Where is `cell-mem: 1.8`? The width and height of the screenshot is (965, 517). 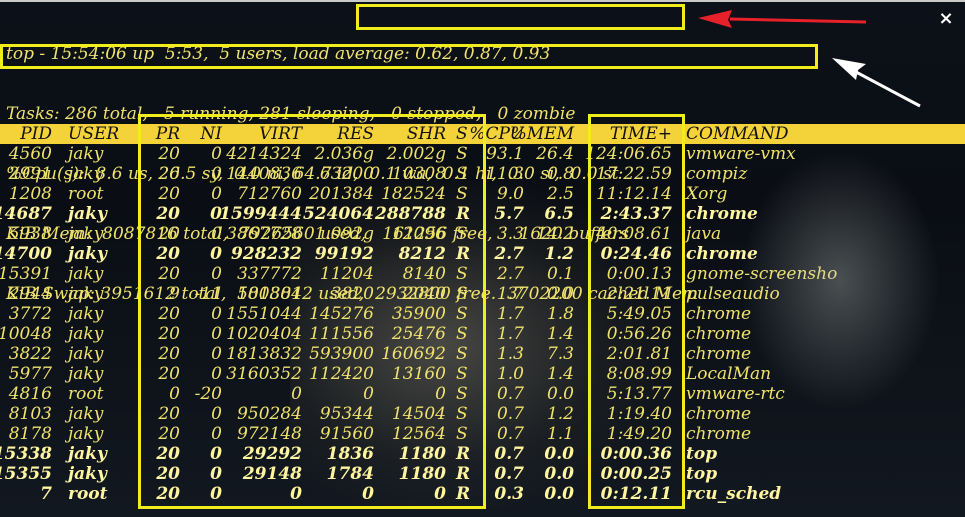 cell-mem: 1.8 is located at coordinates (560, 314).